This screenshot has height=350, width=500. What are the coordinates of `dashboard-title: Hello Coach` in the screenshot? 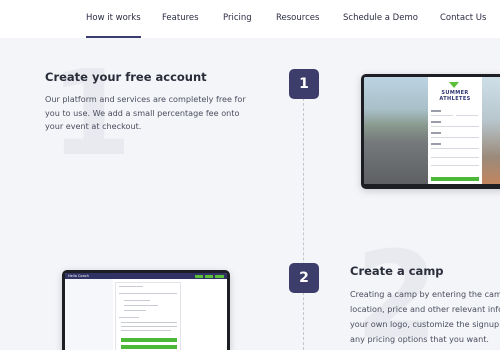 It's located at (78, 276).